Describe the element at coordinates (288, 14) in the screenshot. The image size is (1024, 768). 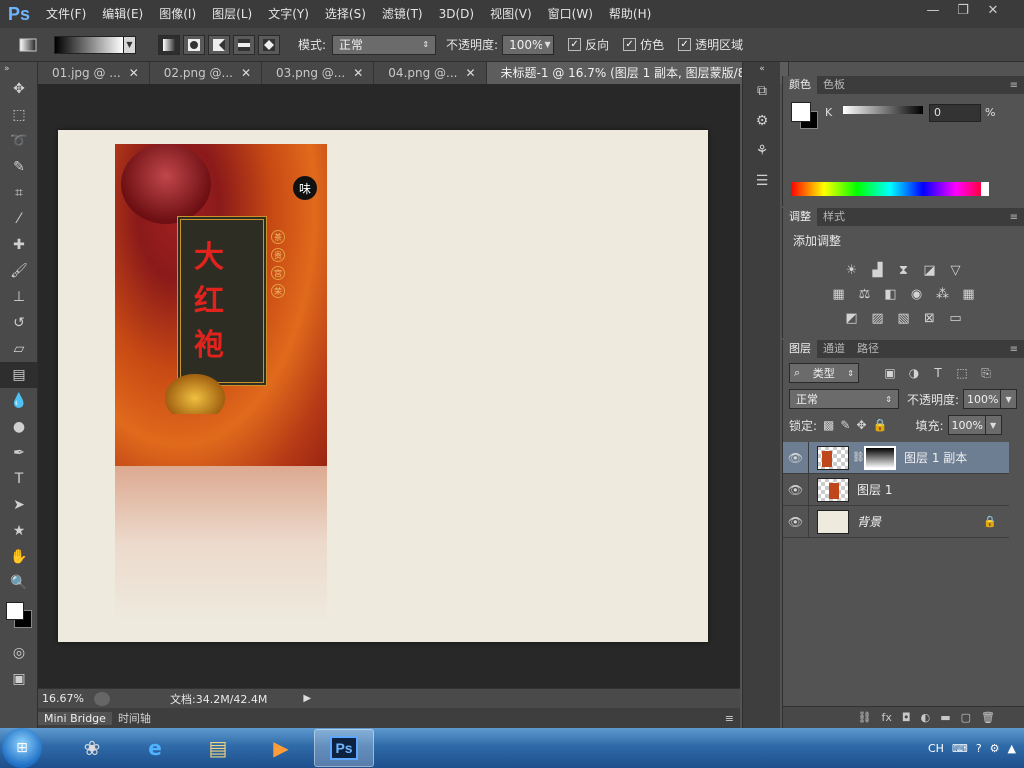
I see `menu-type: 文字(Y)` at that location.